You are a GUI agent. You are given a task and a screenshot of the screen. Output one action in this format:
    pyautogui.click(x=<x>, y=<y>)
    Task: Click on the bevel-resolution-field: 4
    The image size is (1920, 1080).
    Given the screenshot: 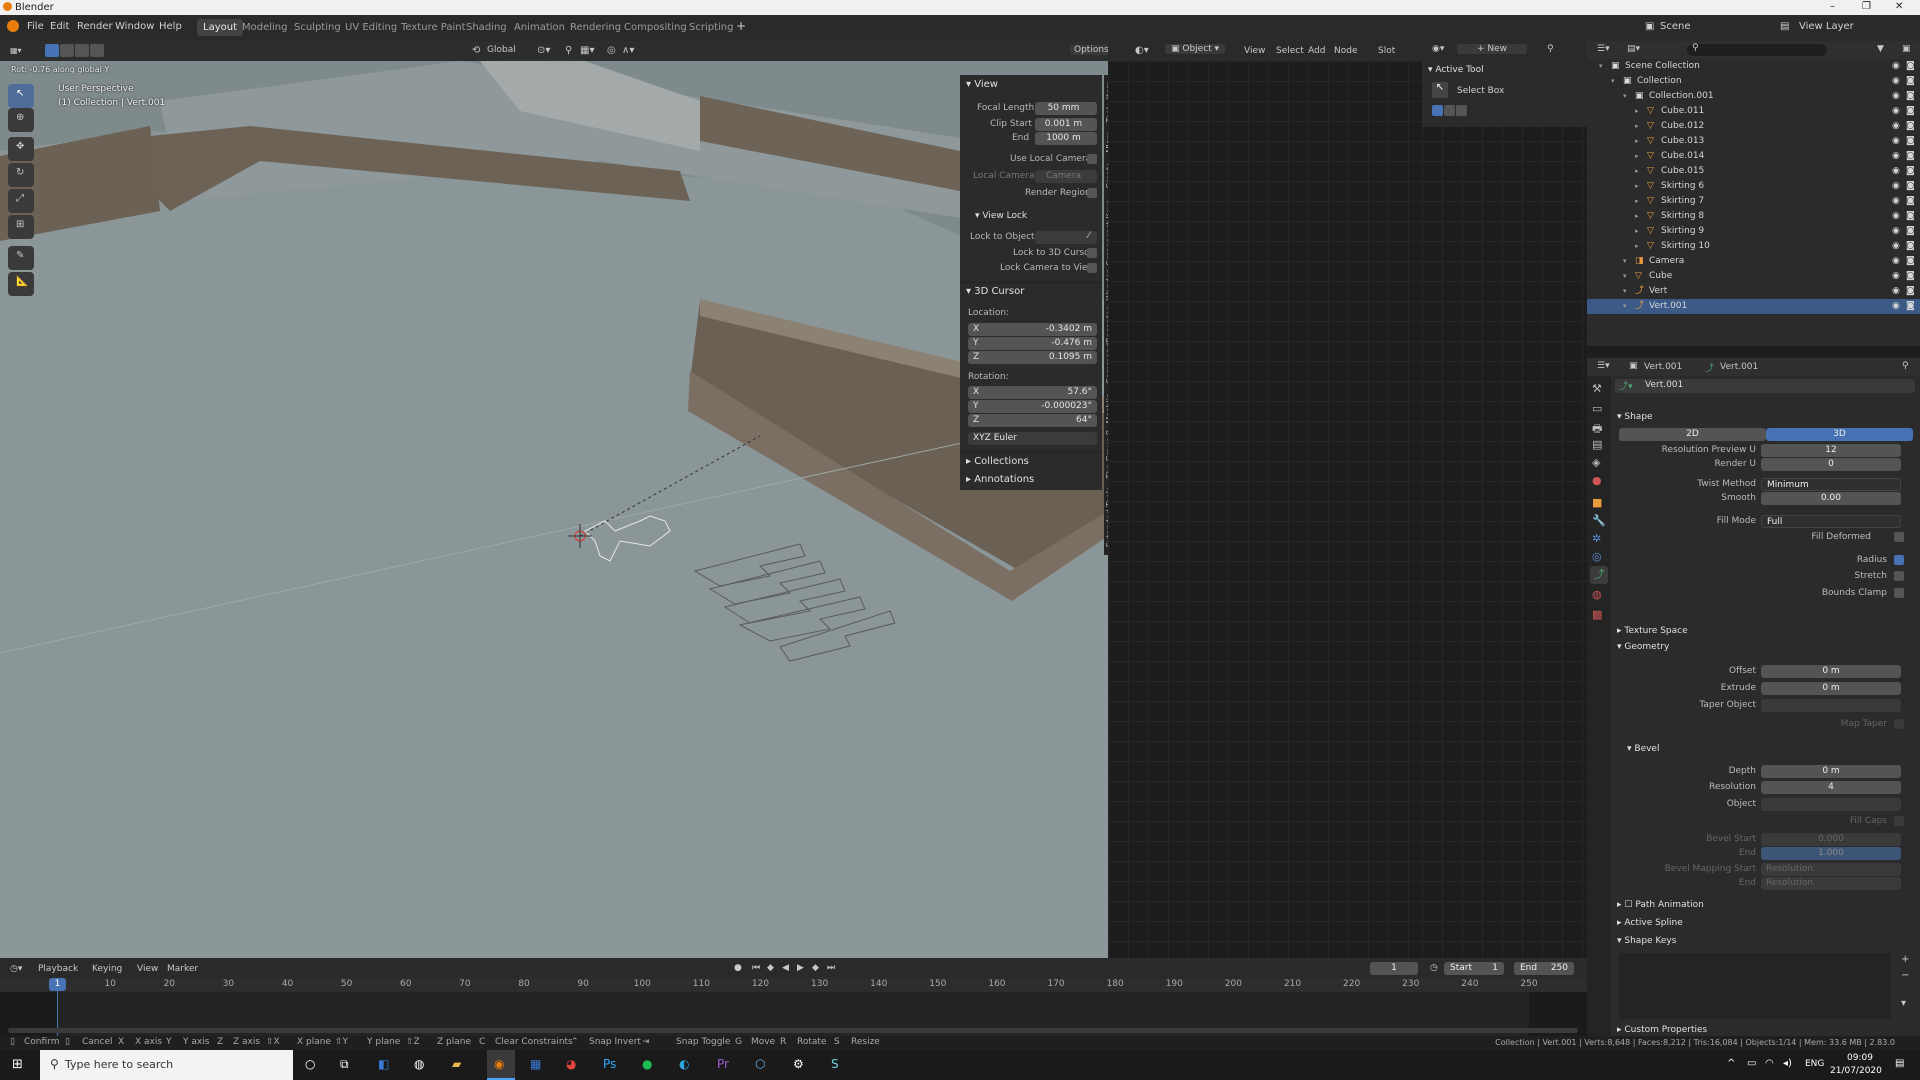 What is the action you would take?
    pyautogui.click(x=1831, y=787)
    